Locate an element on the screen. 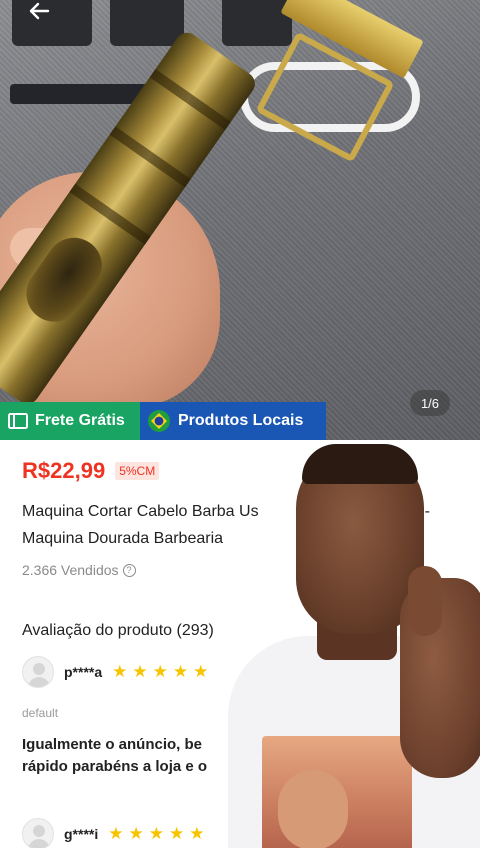 This screenshot has width=480, height=848. review-header: g****i ★ ★ ★ ★ ★ is located at coordinates (113, 833).